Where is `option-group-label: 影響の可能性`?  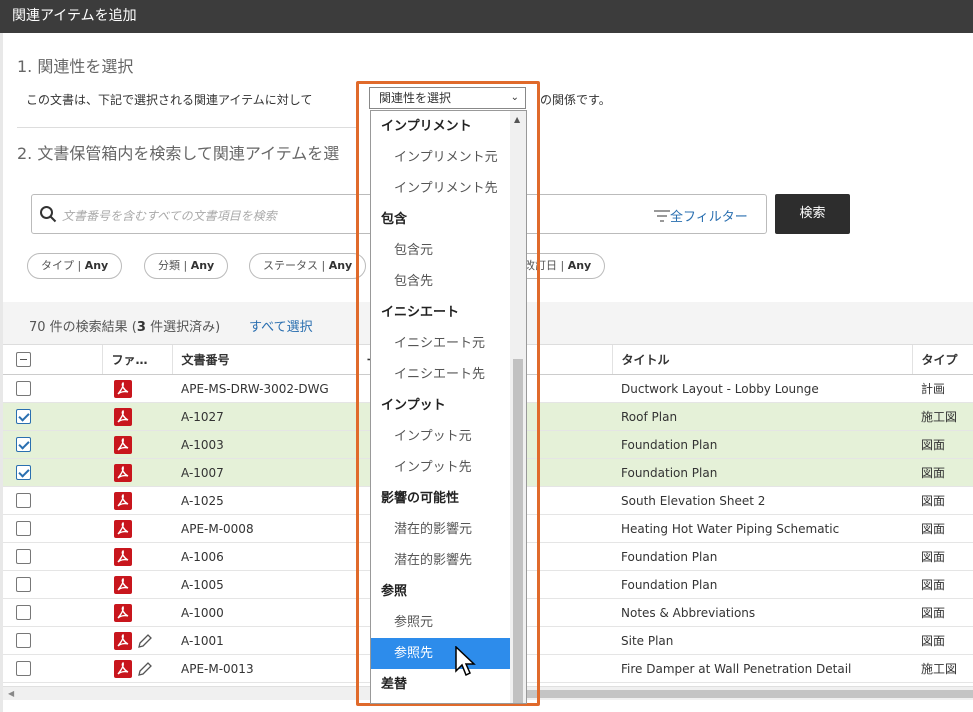 option-group-label: 影響の可能性 is located at coordinates (420, 498).